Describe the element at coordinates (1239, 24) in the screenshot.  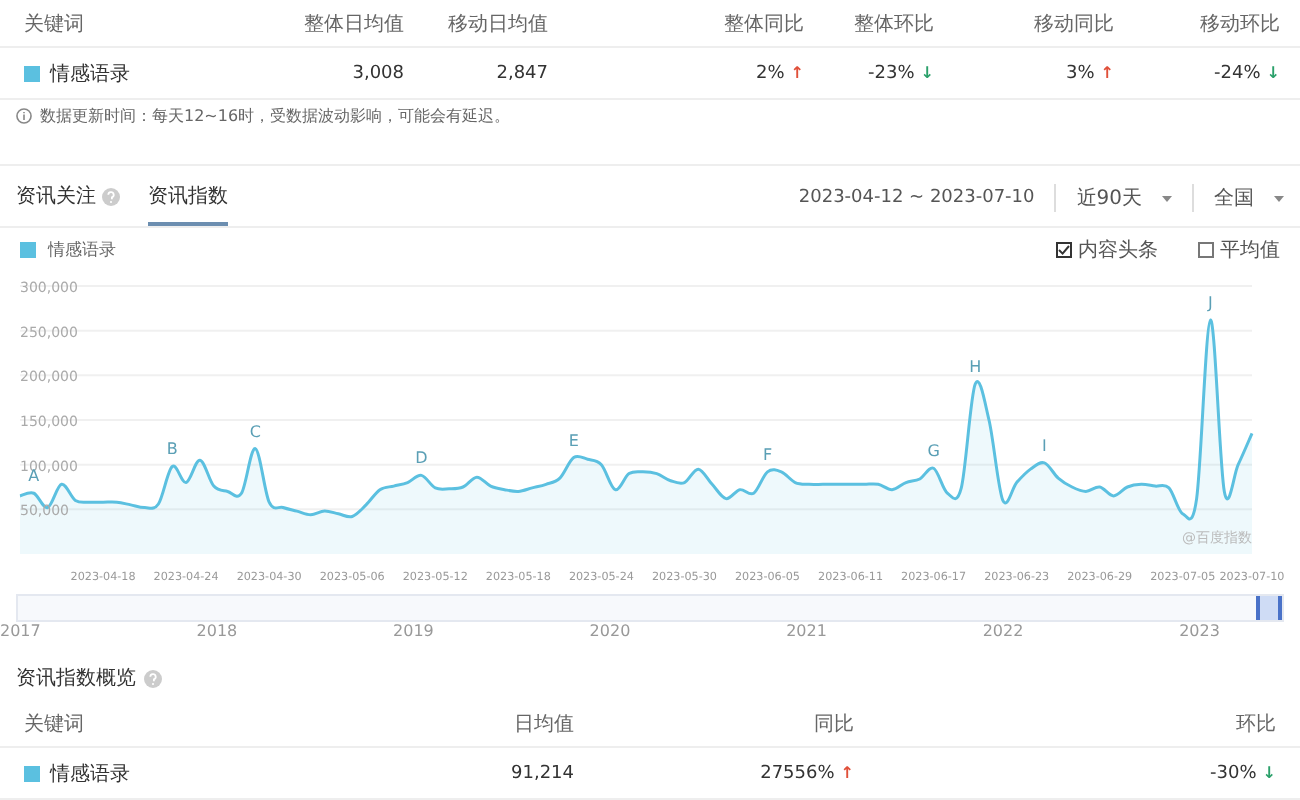
I see `column-header: 移动环比` at that location.